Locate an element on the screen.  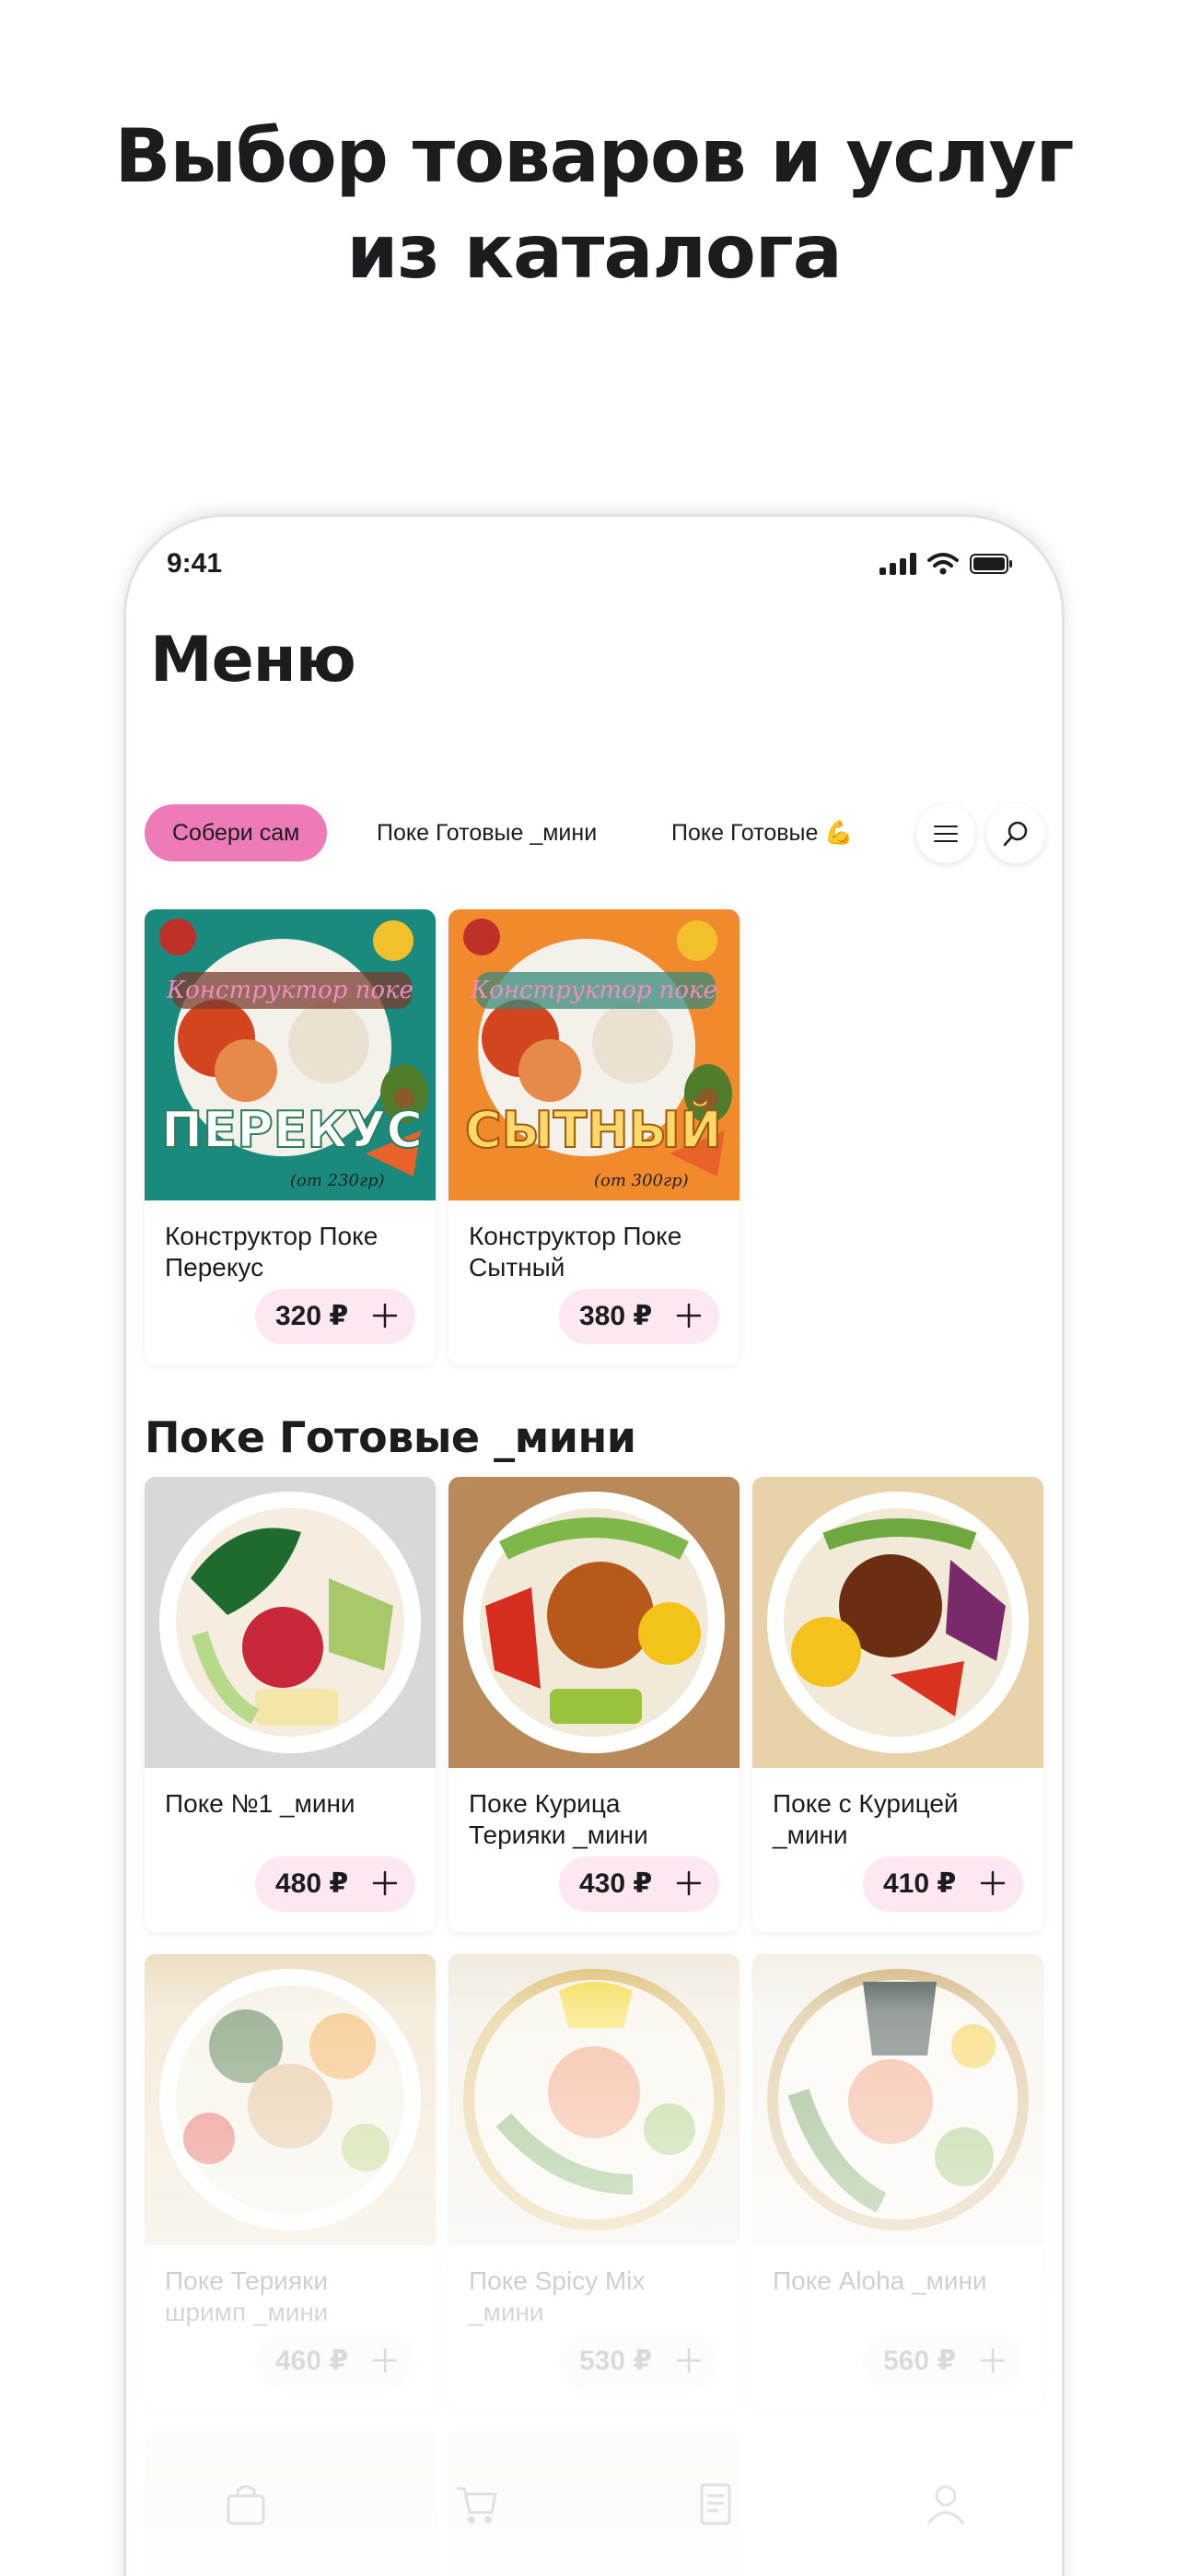
promo-headline: Выбор товаров и услуг из каталога is located at coordinates (594, 204).